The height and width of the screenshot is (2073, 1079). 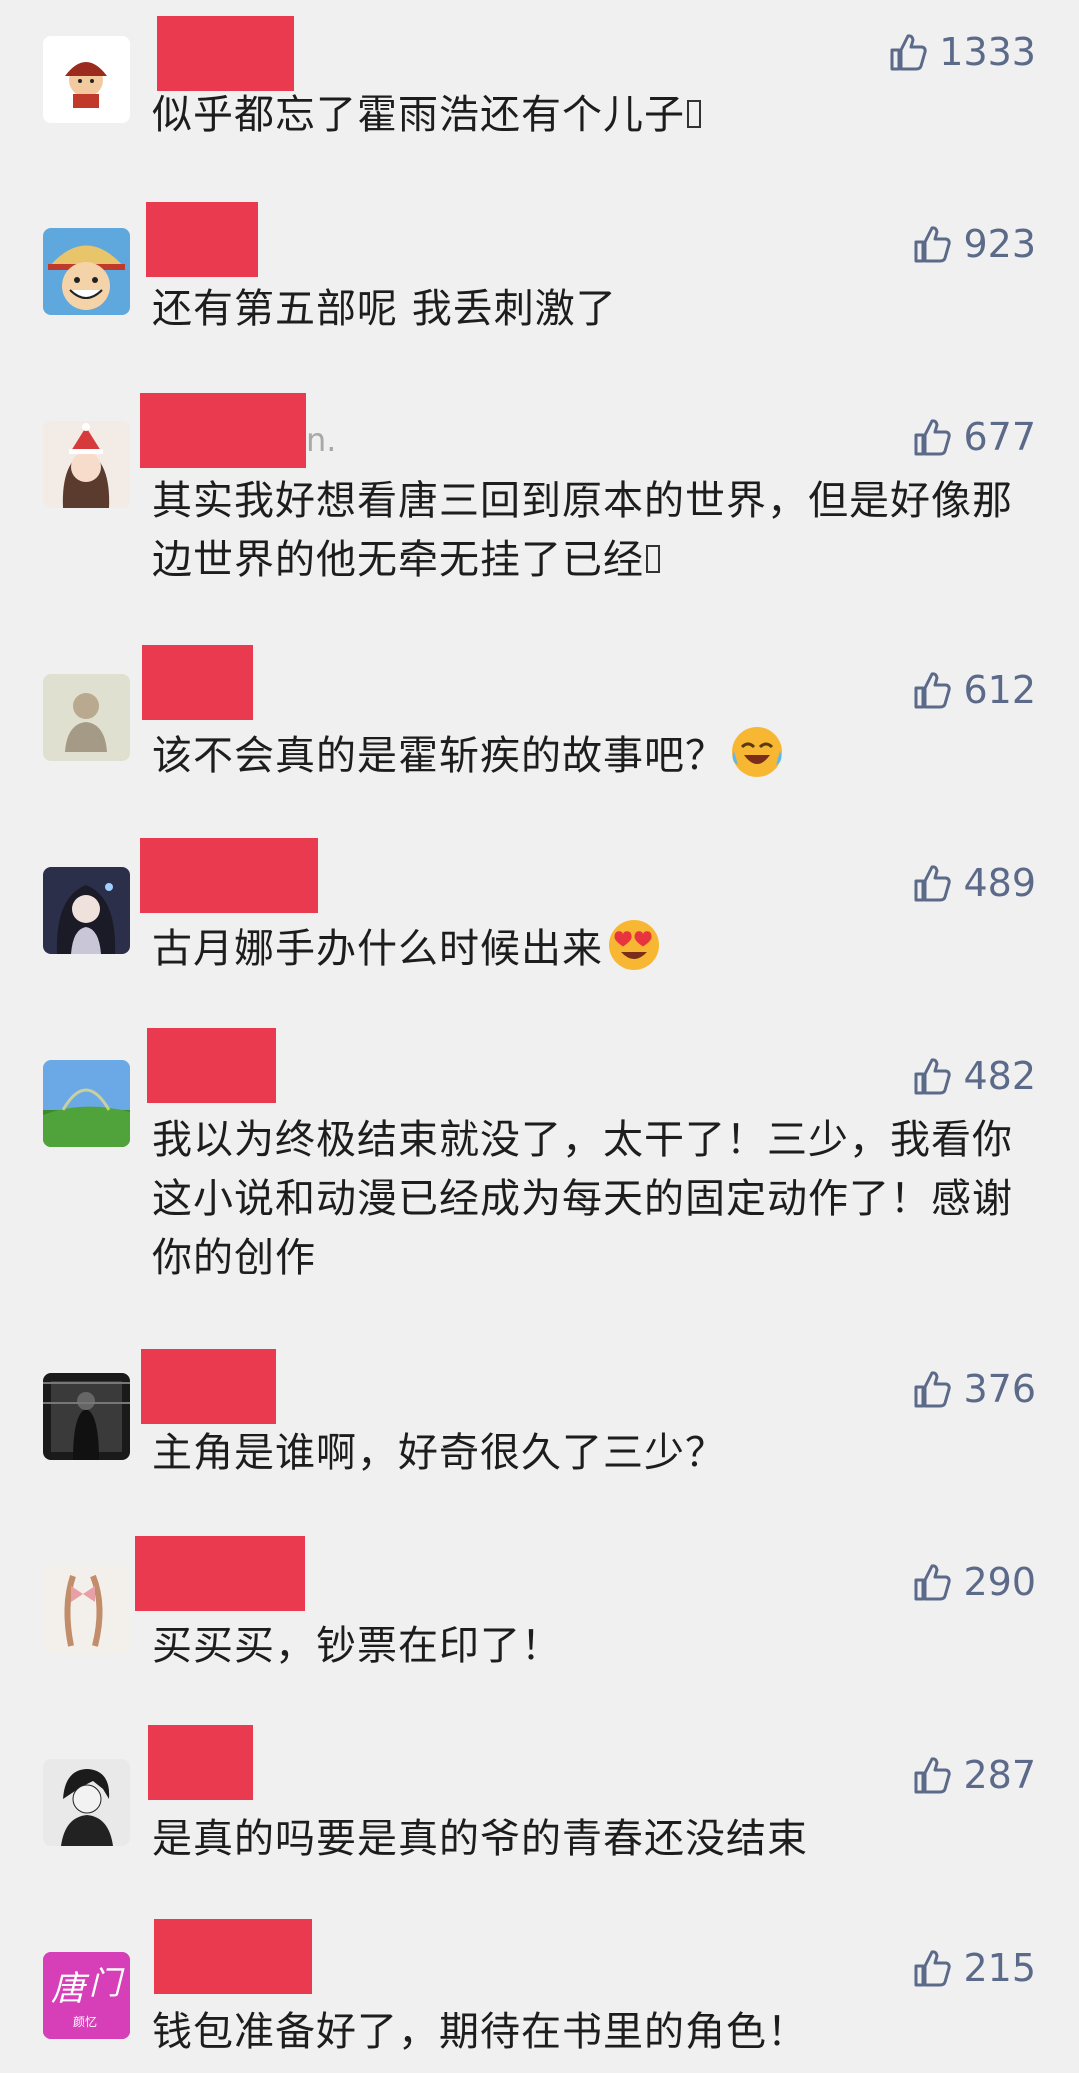 What do you see at coordinates (85, 2021) in the screenshot?
I see `avatar-brand-small: 颜忆` at bounding box center [85, 2021].